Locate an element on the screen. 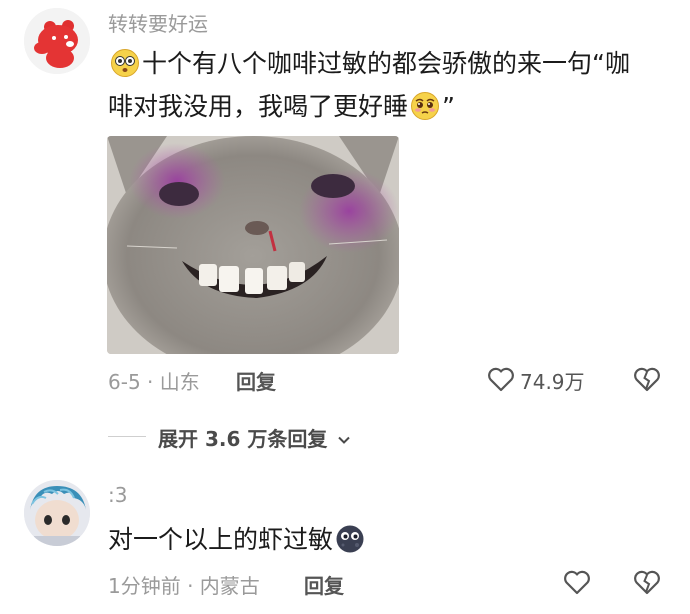 Image resolution: width=690 pixels, height=614 pixels. comment-text: 十个有八个咖啡过敏的都会骄傲的来一句“咖 is located at coordinates (369, 64).